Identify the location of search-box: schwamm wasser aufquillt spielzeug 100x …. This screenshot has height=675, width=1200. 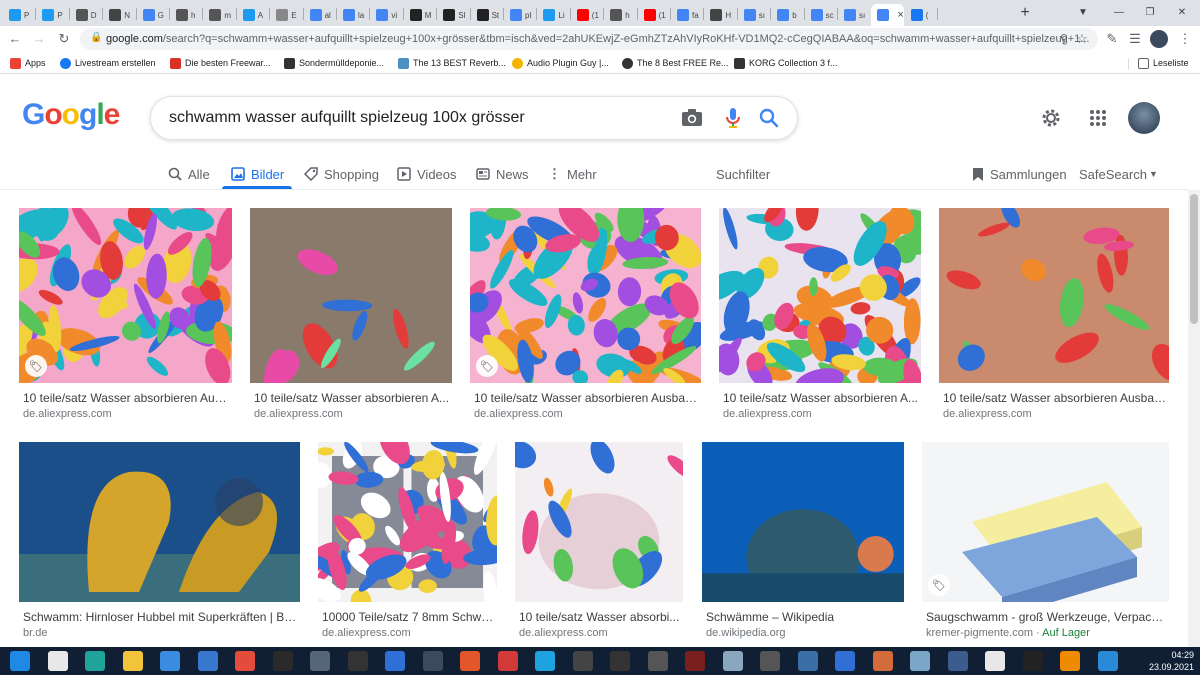
(474, 118).